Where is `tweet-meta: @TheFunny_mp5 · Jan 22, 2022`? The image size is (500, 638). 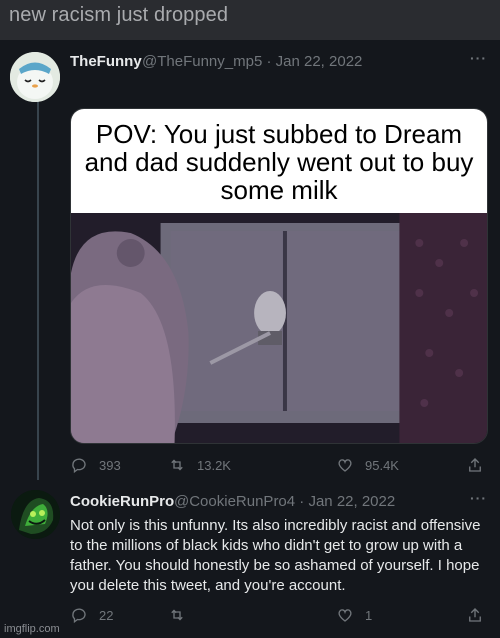 tweet-meta: @TheFunny_mp5 · Jan 22, 2022 is located at coordinates (252, 61).